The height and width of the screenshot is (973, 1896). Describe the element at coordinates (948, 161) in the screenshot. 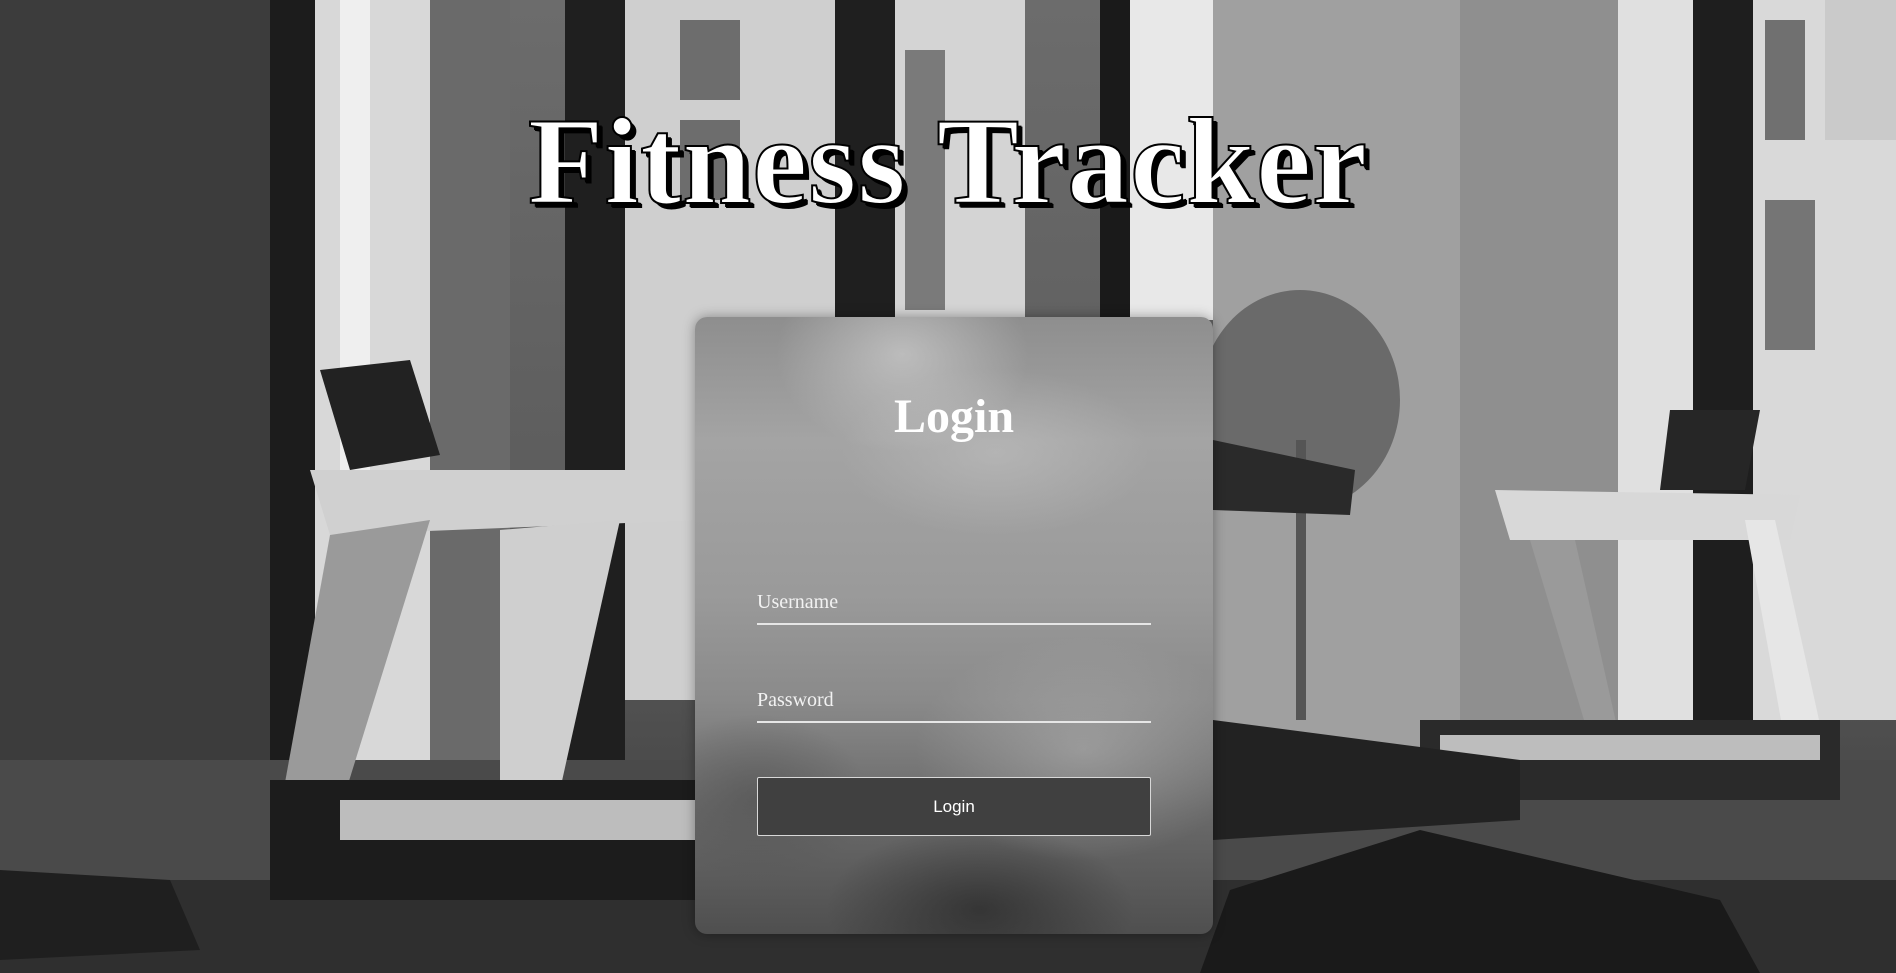

I see `app-title: Fitness Tracker` at that location.